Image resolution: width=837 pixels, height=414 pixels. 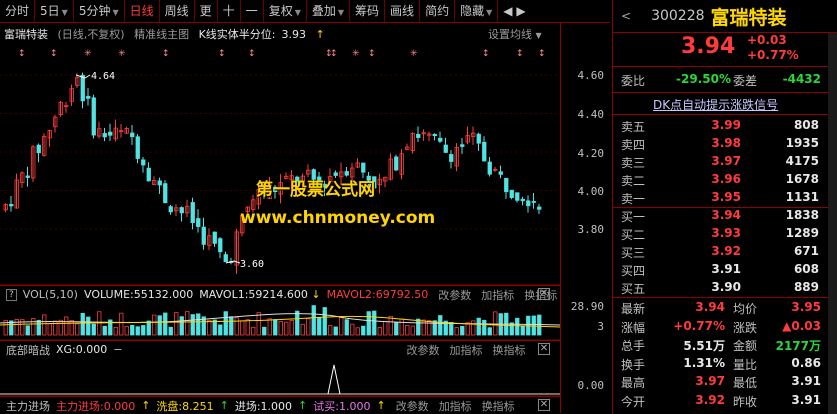 What do you see at coordinates (334, 379) in the screenshot?
I see `signal-spike` at bounding box center [334, 379].